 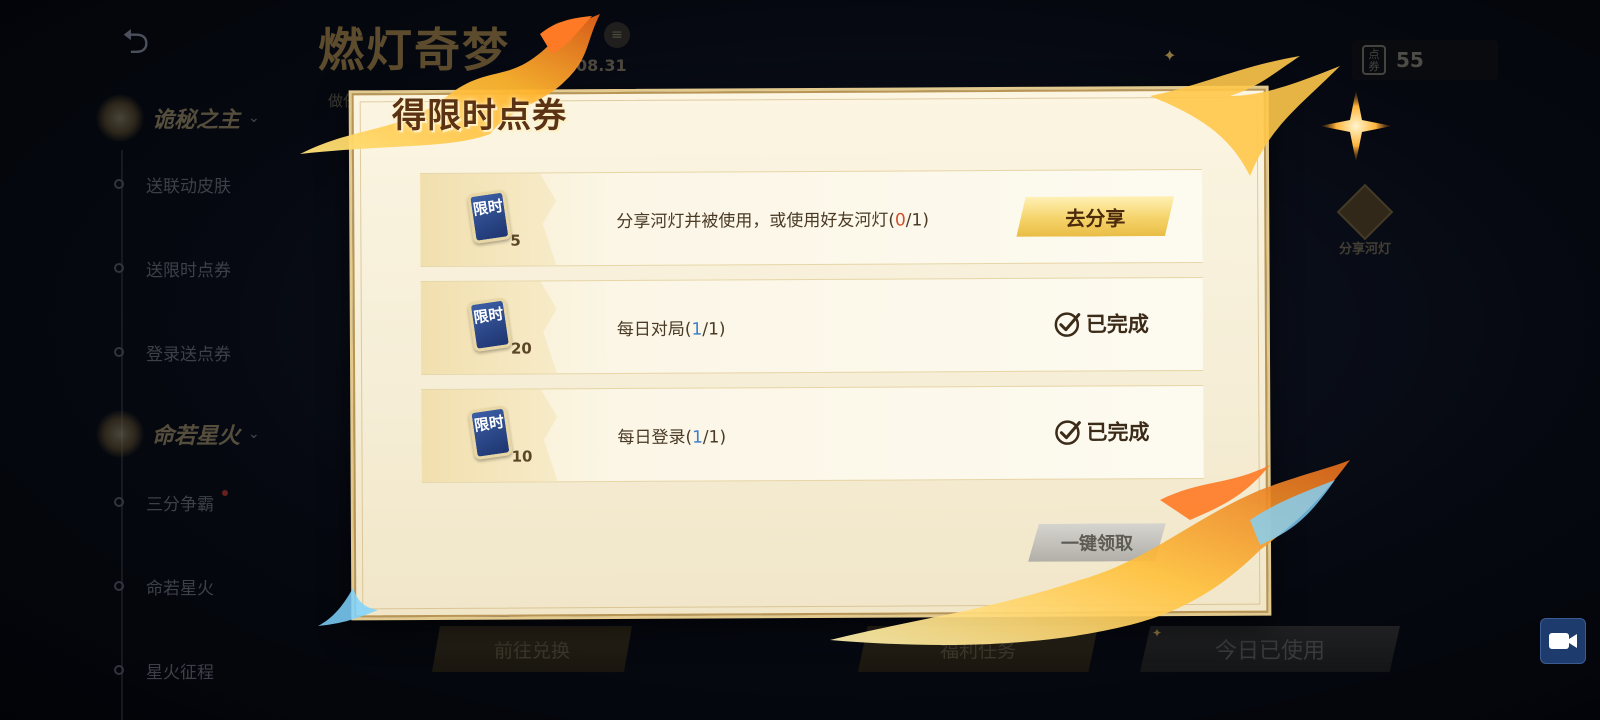 I want to click on event-title: 燃灯奇梦, so click(x=414, y=50).